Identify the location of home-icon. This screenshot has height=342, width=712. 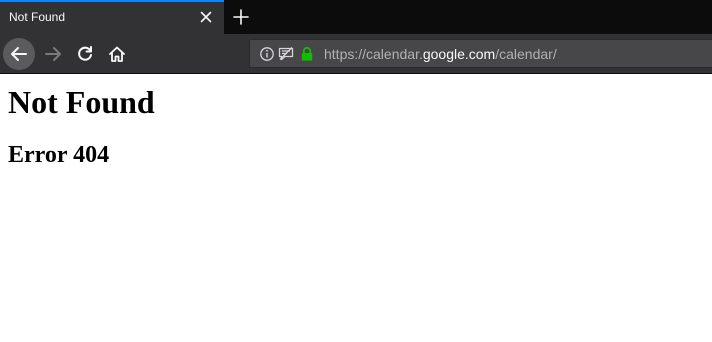
(117, 54).